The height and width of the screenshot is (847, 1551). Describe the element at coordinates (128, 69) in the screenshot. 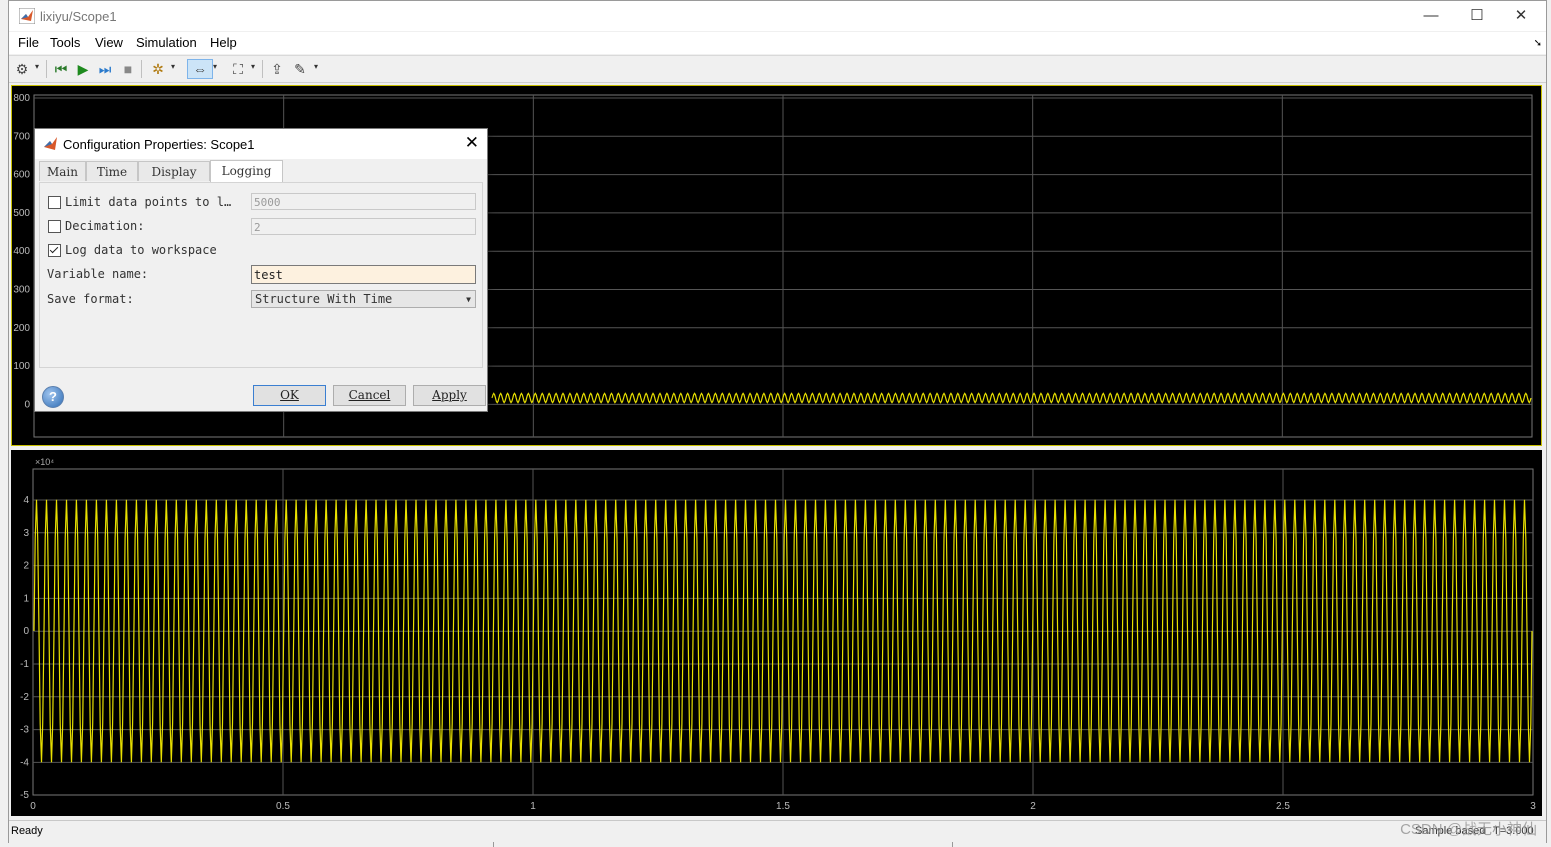

I see `stop-icon: ■` at that location.